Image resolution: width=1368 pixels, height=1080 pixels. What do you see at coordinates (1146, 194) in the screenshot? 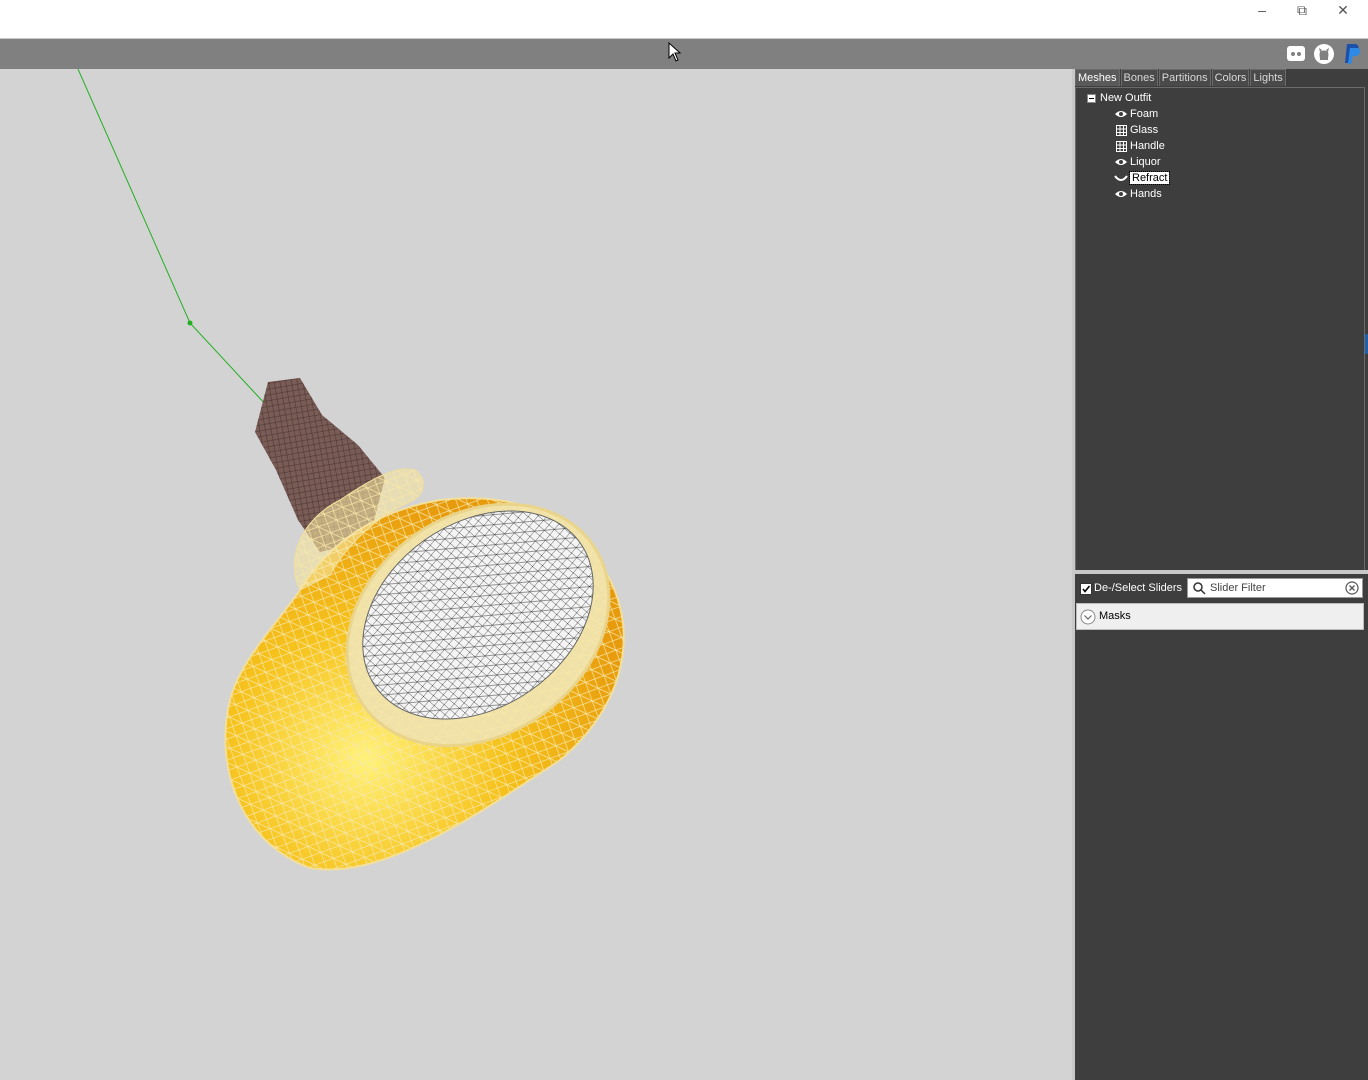
I see `tree-item-label: Hands` at bounding box center [1146, 194].